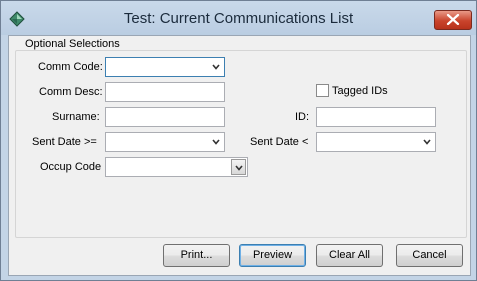  I want to click on comm-desc-input, so click(165, 92).